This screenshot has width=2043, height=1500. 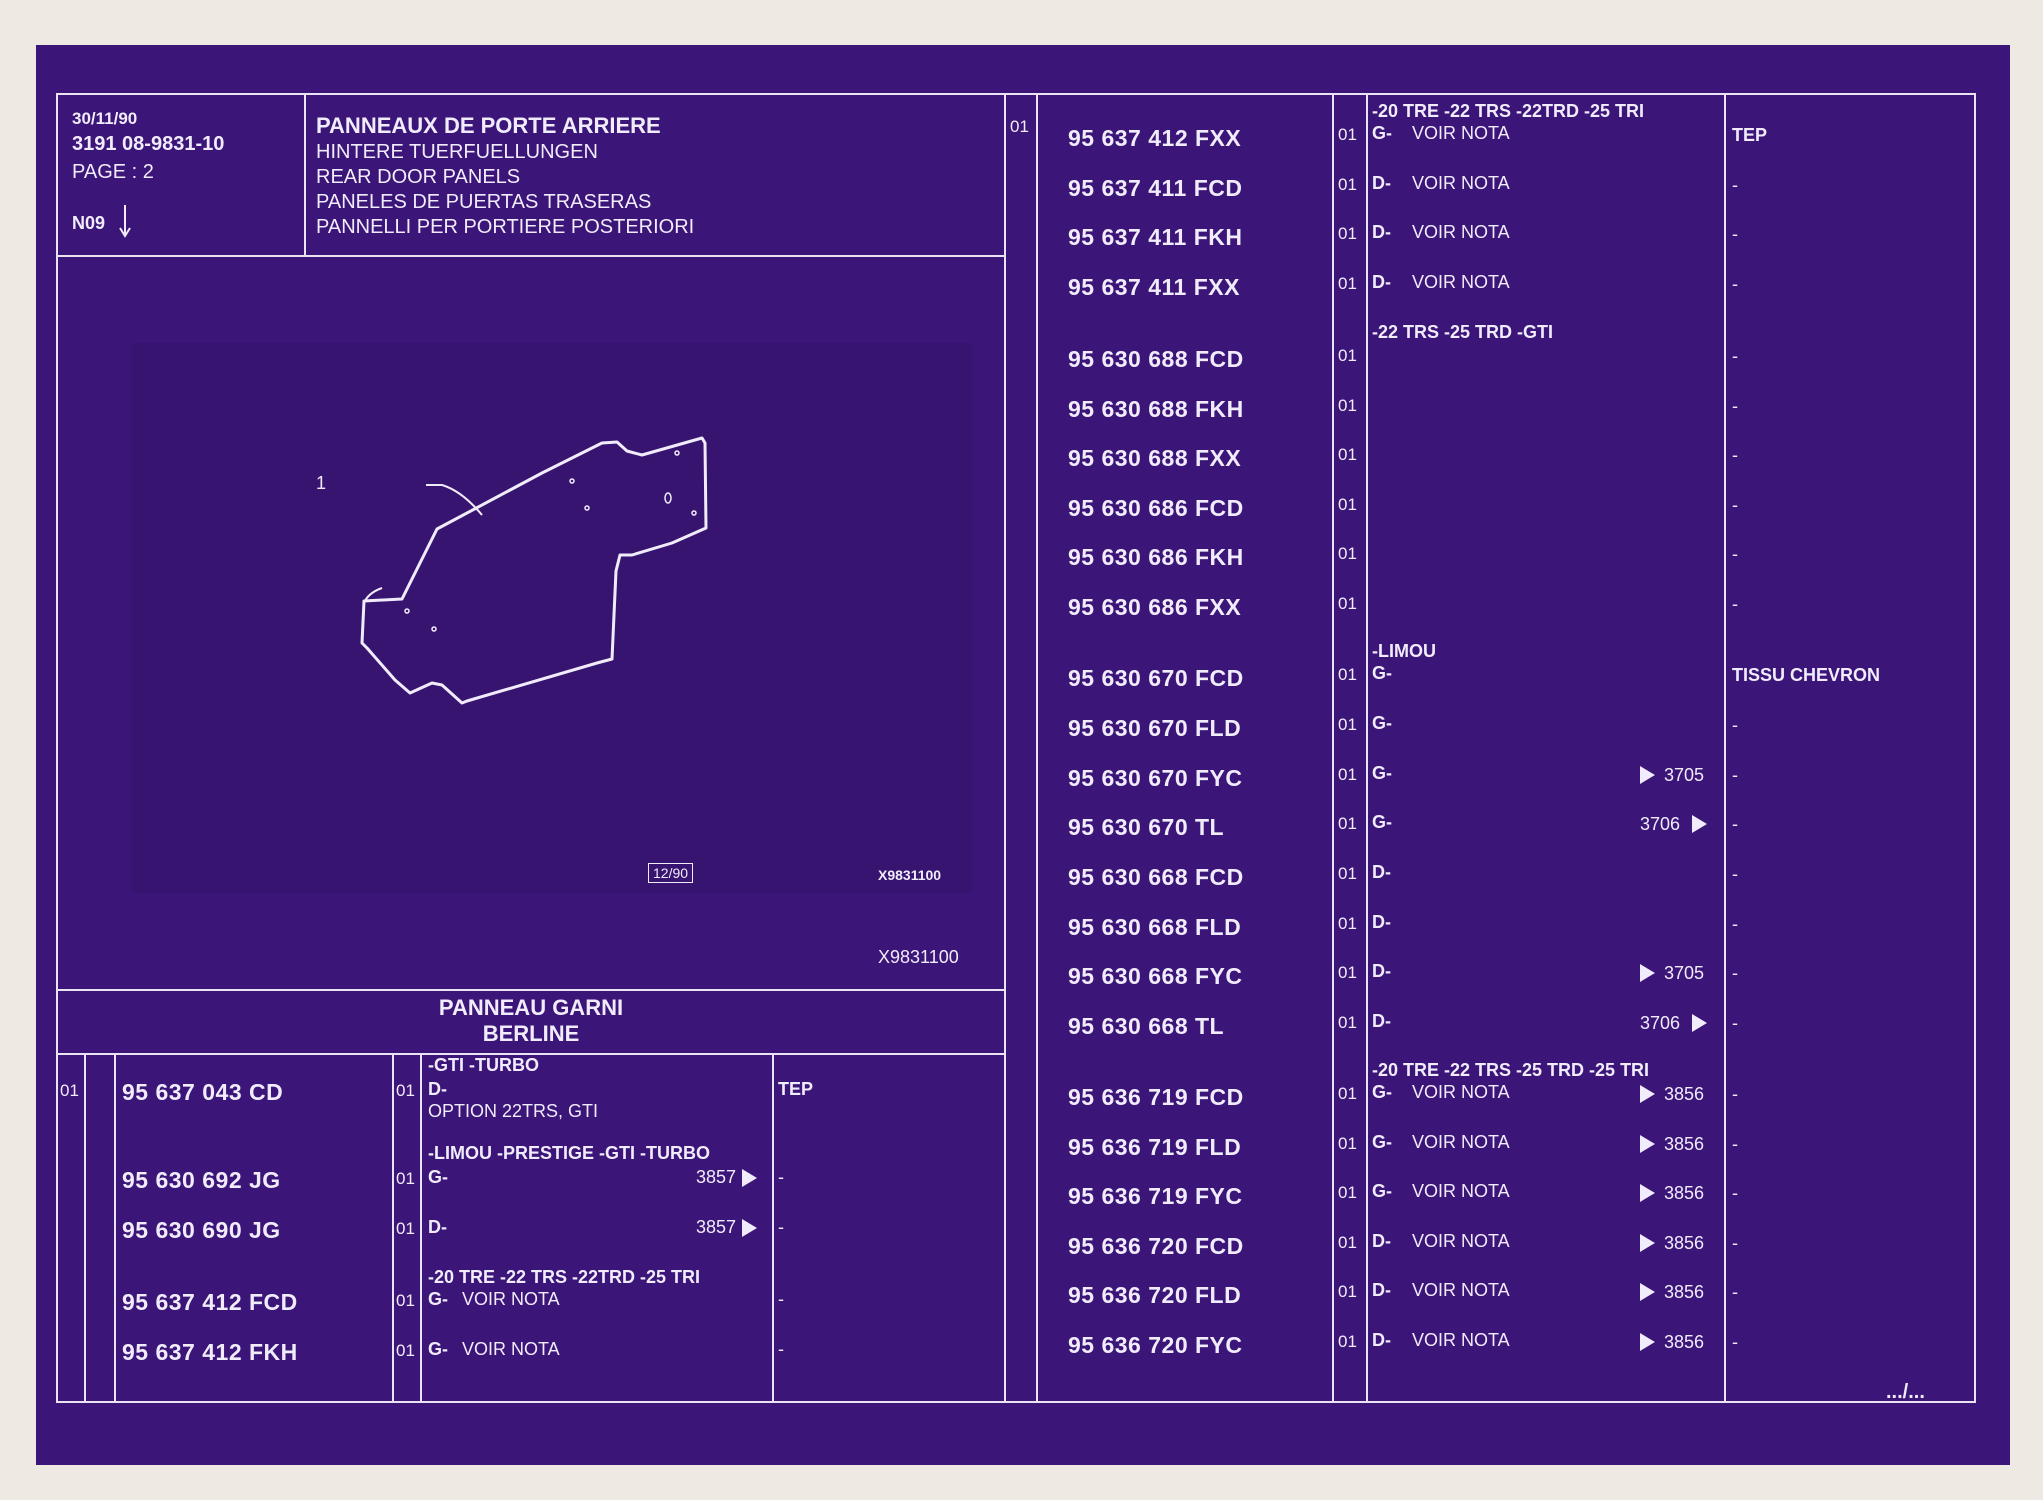 What do you see at coordinates (531, 1033) in the screenshot?
I see `section-subtitle: BERLINE` at bounding box center [531, 1033].